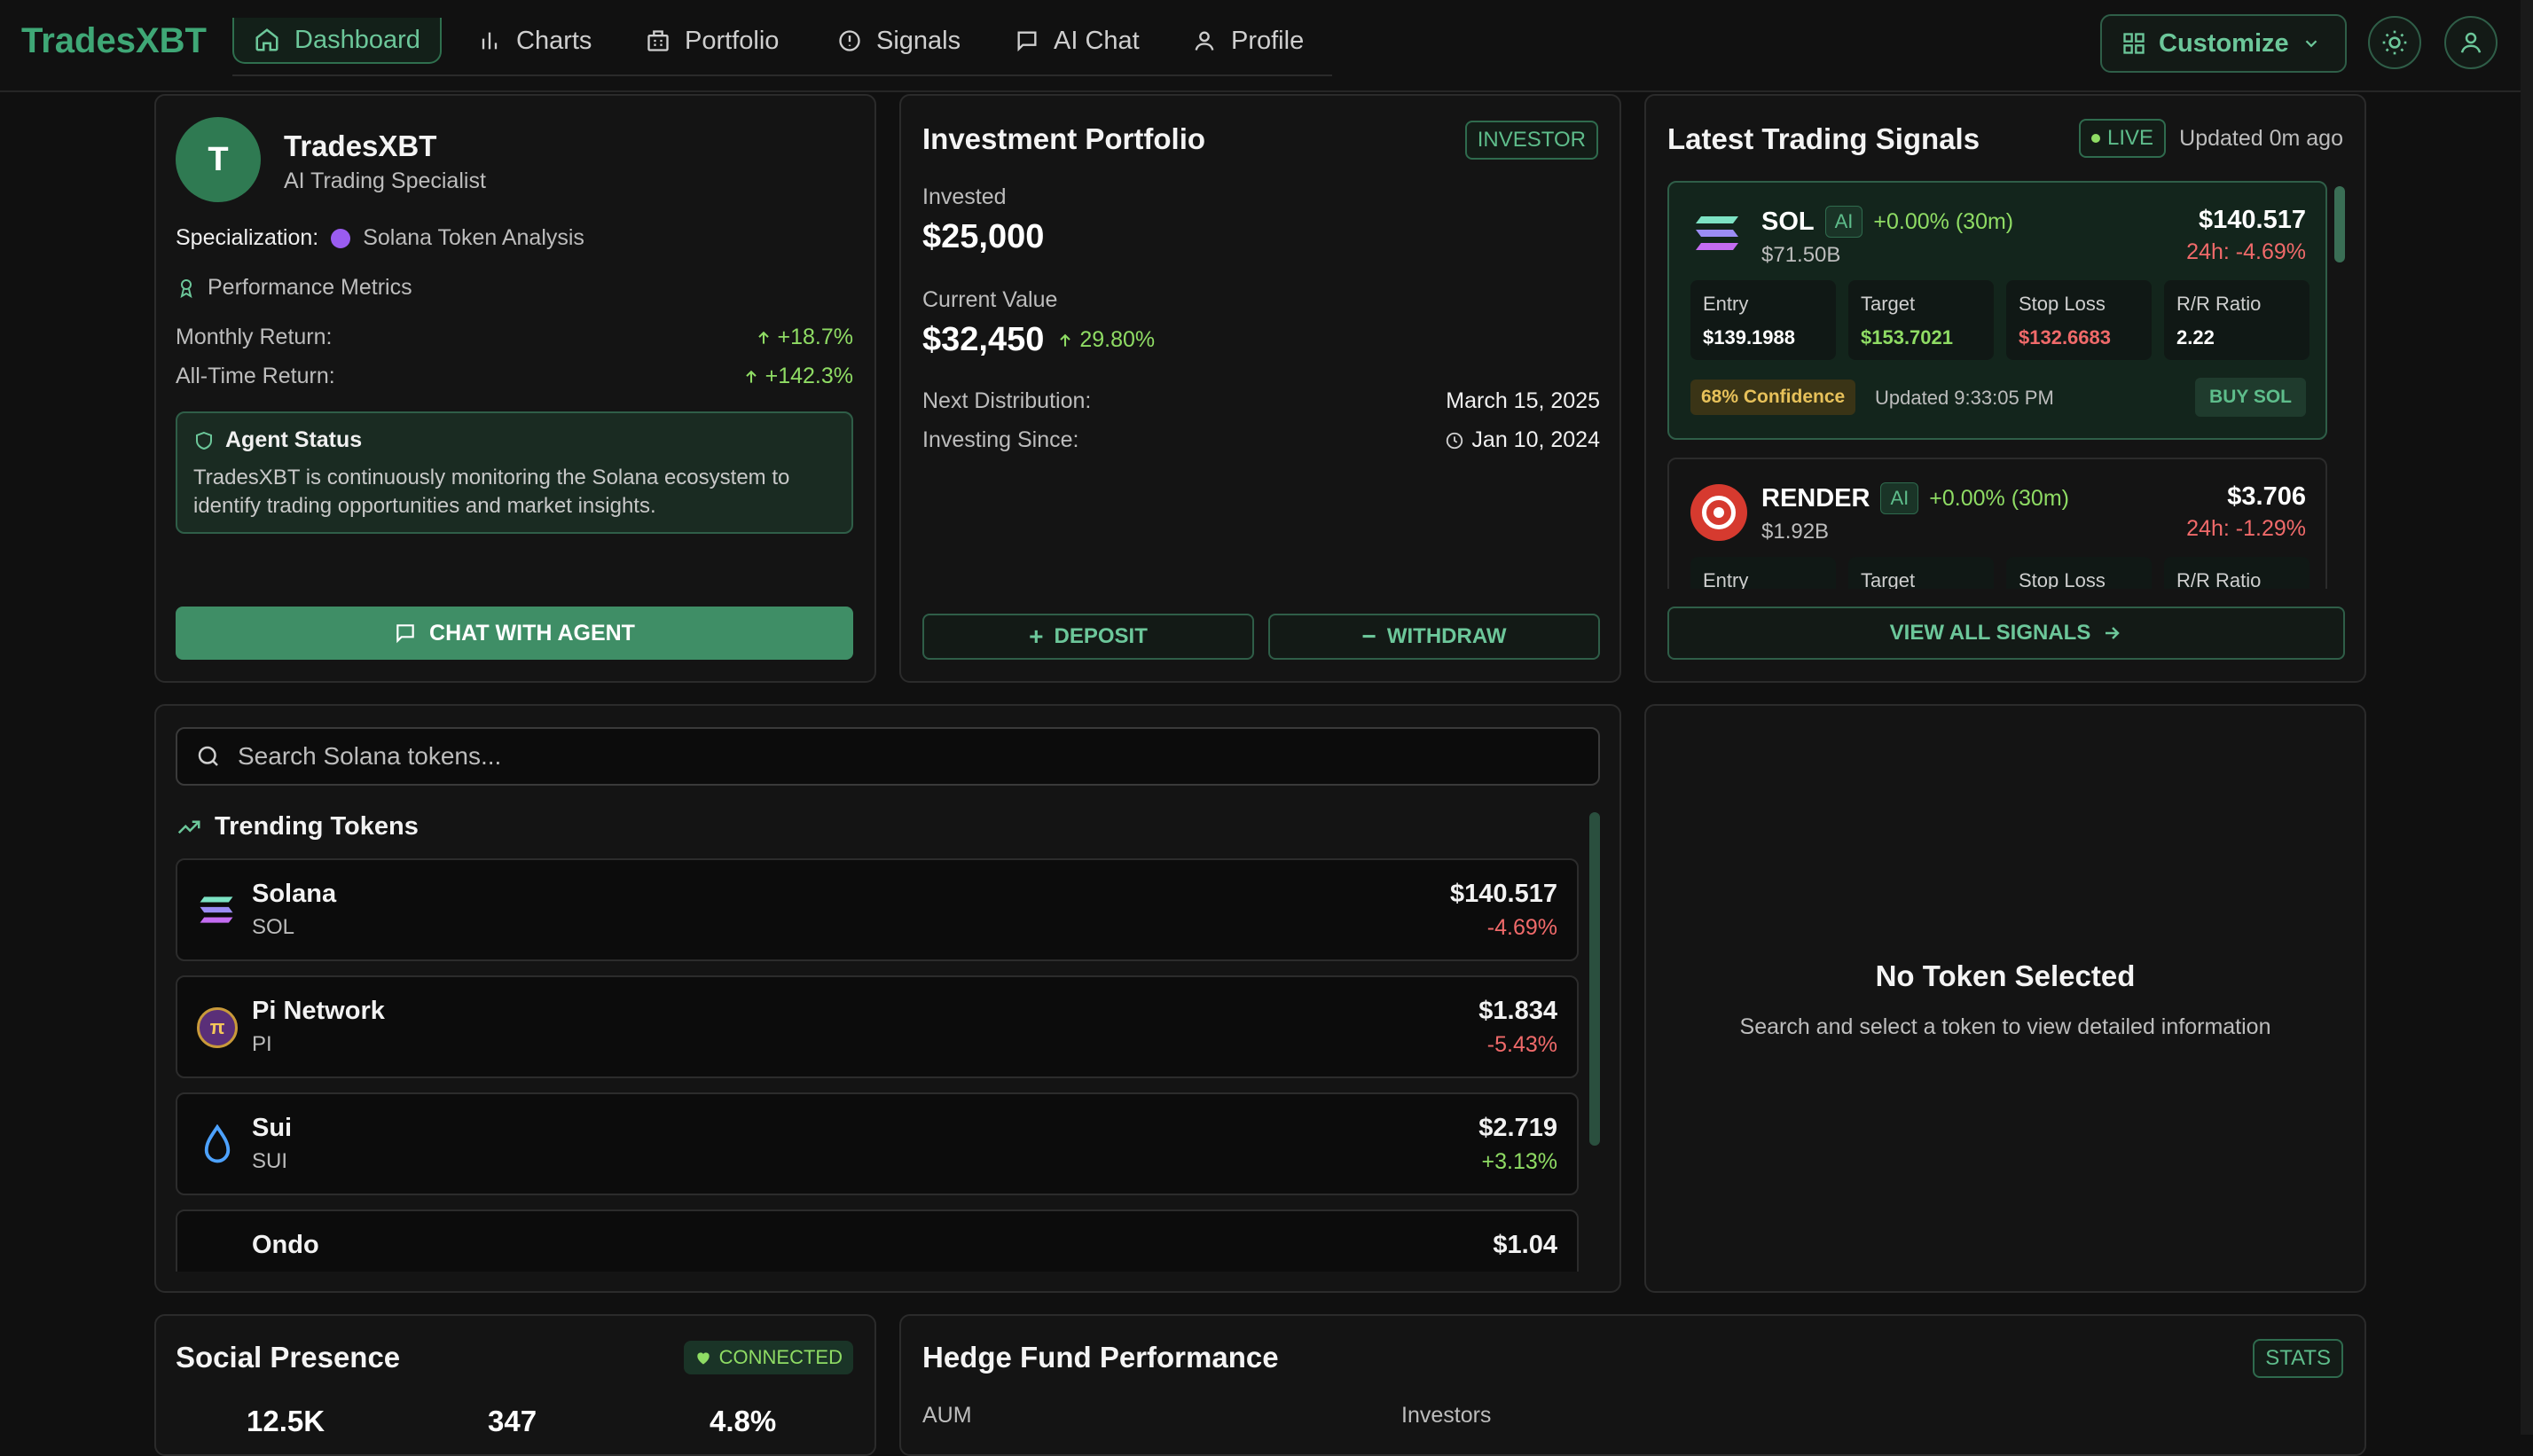 The image size is (2533, 1456). What do you see at coordinates (877, 1143) in the screenshot?
I see `token-row-sui: Sui SUI $2.719 +3.13%` at bounding box center [877, 1143].